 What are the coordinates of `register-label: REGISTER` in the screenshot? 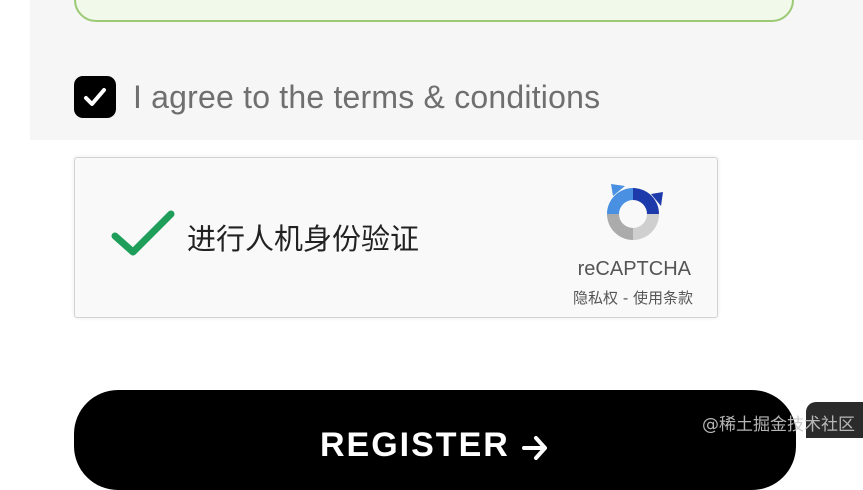 It's located at (415, 445).